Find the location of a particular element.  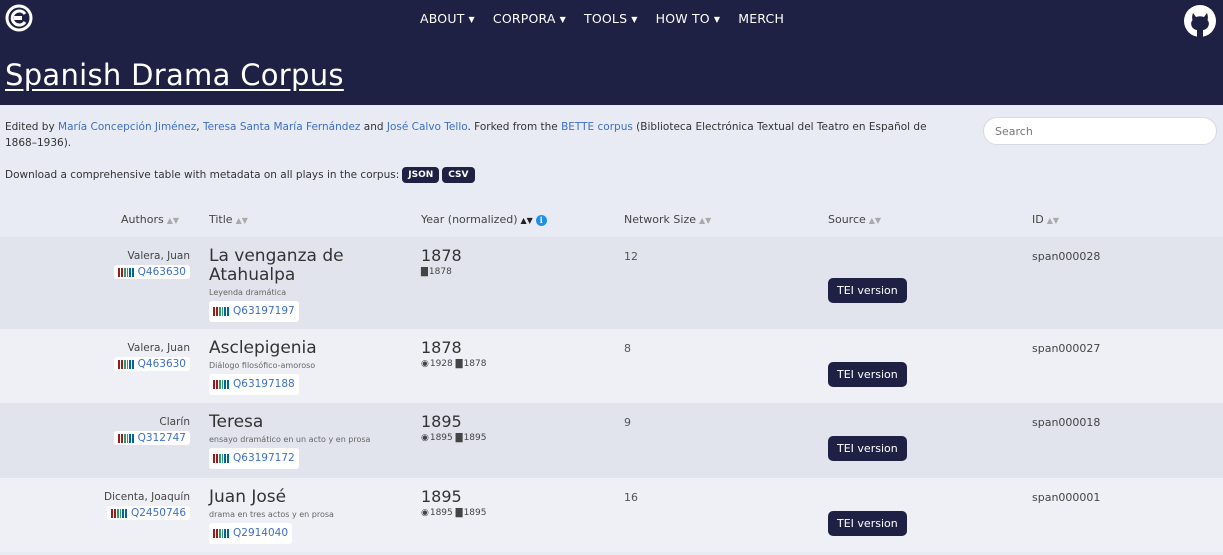

header-authors: Authors ▲▼ is located at coordinates (150, 219).